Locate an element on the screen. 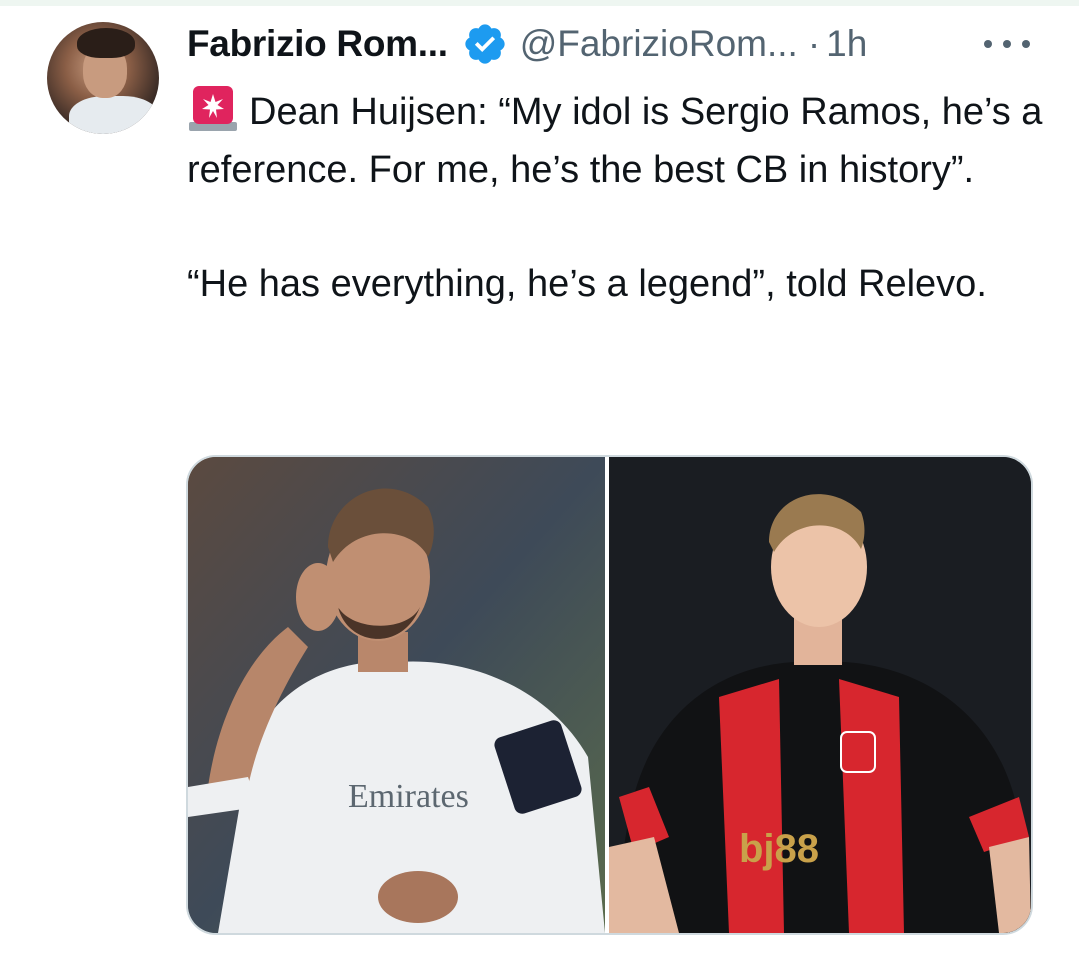 The width and height of the screenshot is (1079, 961). sponsor-text-left: Emirates is located at coordinates (408, 796).